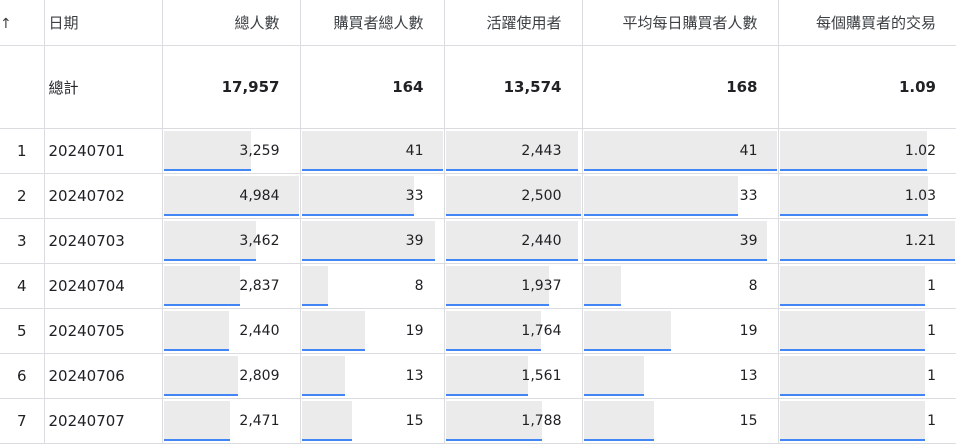 The height and width of the screenshot is (446, 956). I want to click on total-purchasers-cell: 39, so click(372, 241).